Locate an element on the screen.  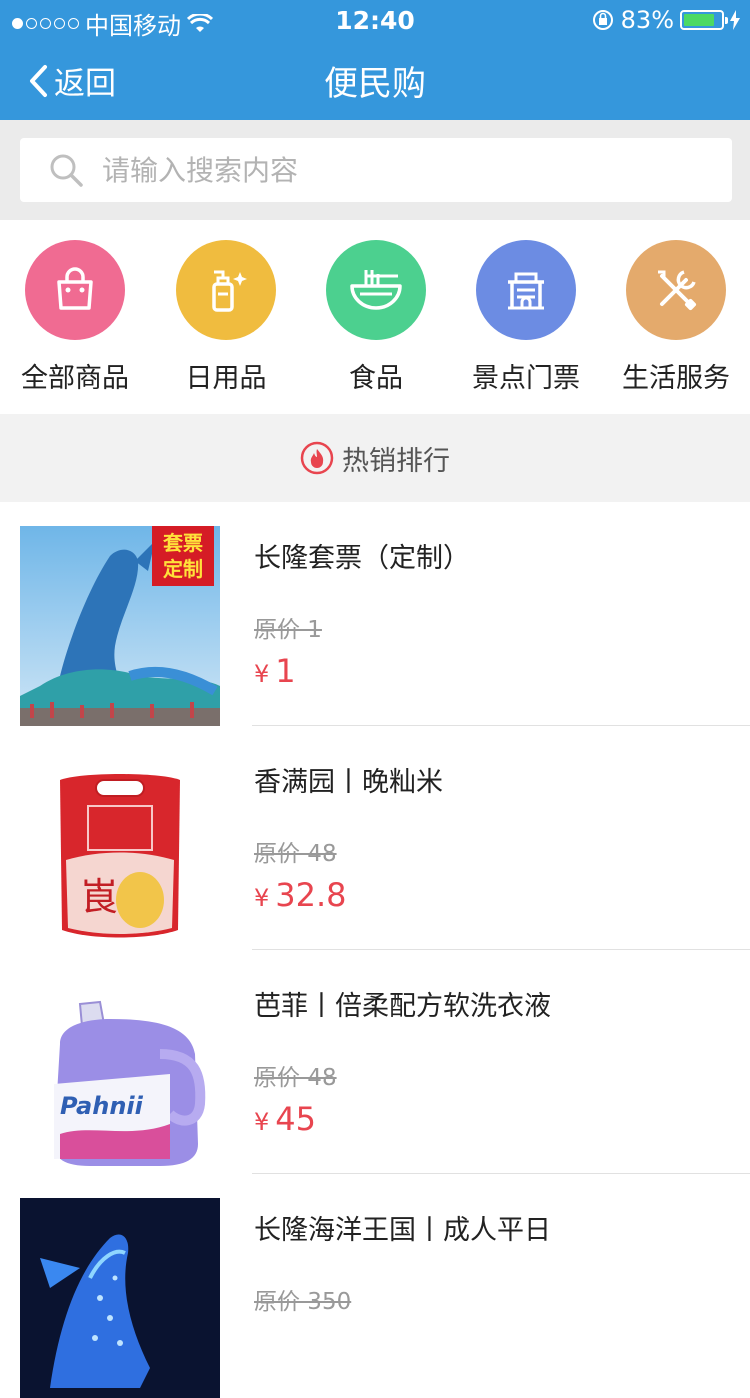
nav-bar: 返回 便民购 is located at coordinates (375, 80).